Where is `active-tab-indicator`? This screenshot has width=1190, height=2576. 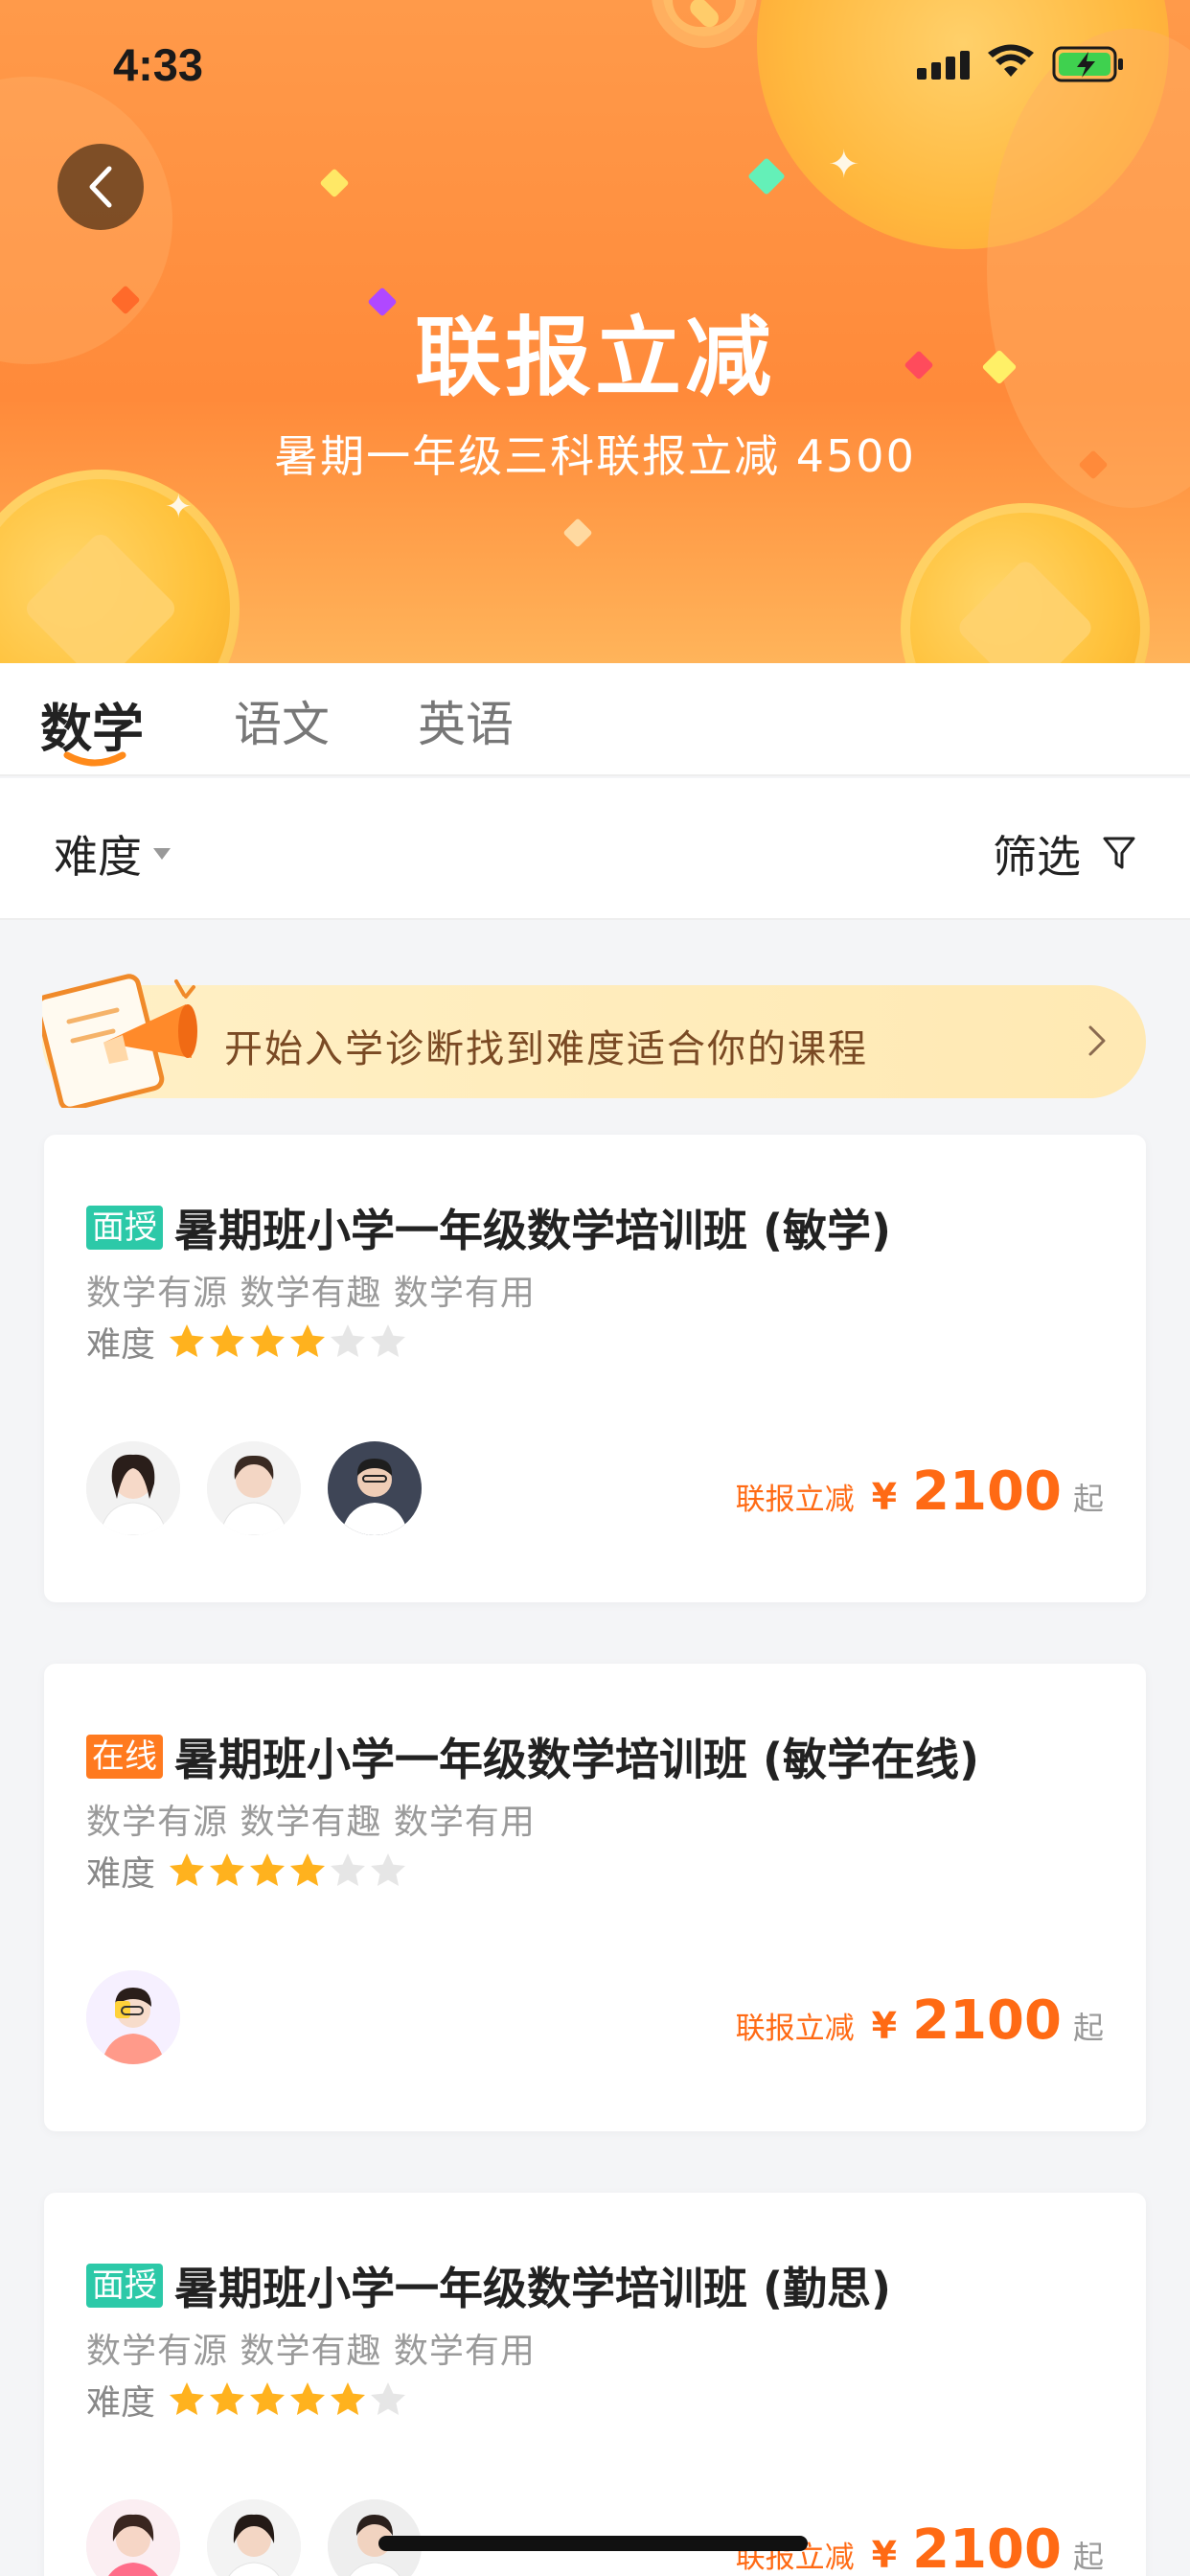 active-tab-indicator is located at coordinates (95, 759).